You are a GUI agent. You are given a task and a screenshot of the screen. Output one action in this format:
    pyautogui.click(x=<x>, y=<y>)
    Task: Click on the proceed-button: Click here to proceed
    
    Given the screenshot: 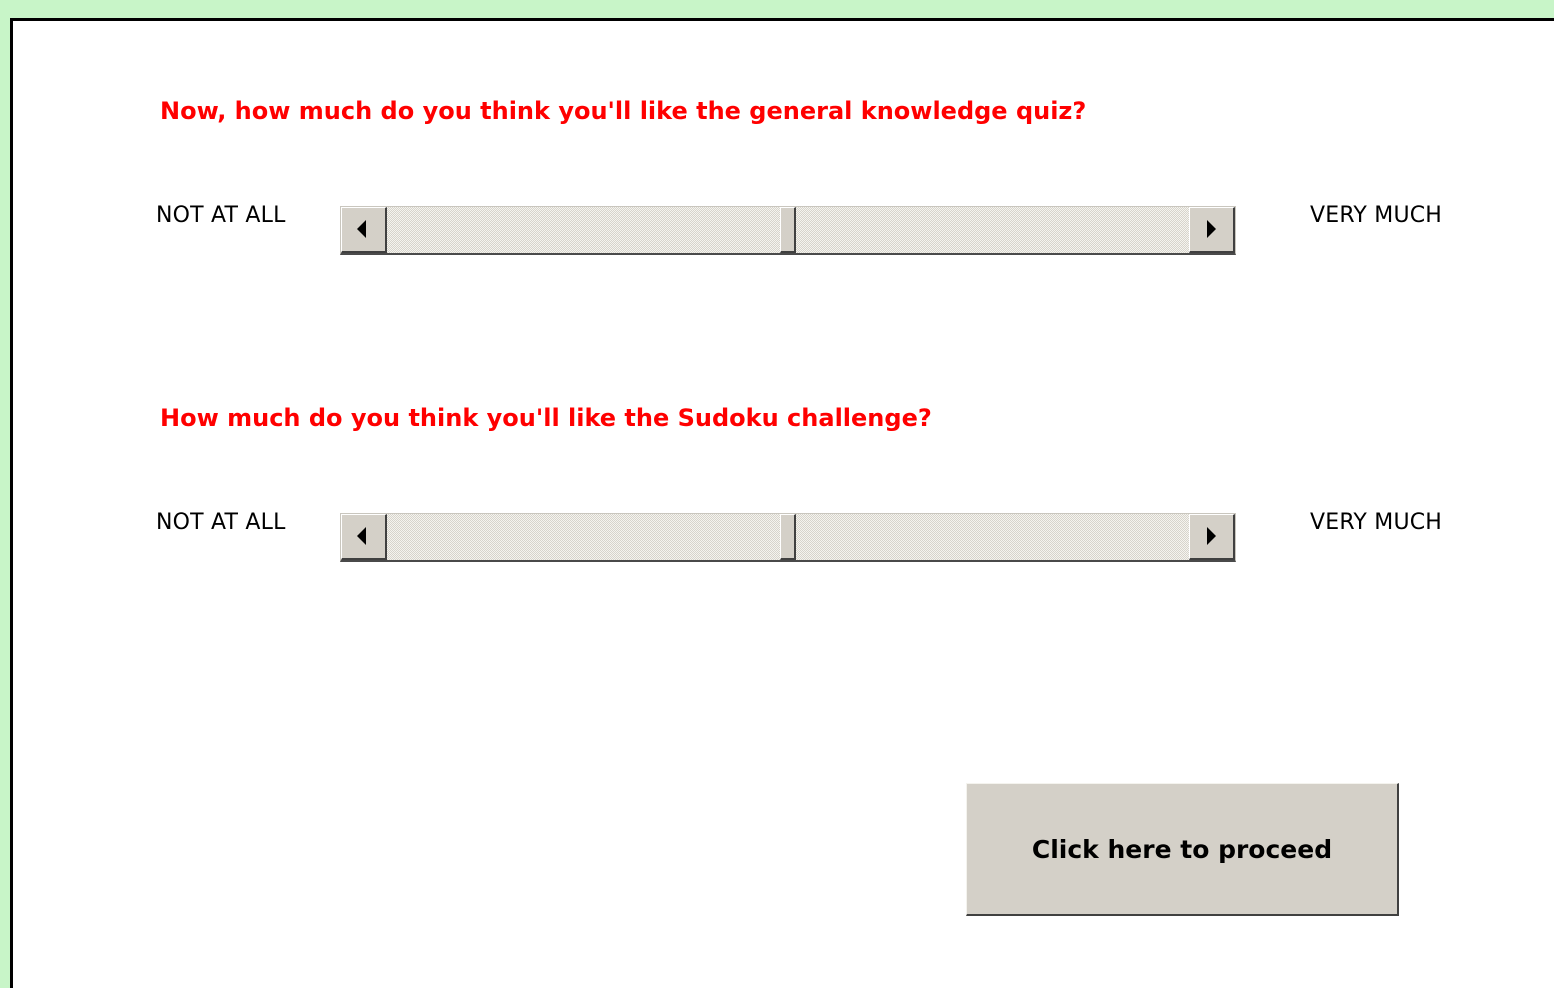 What is the action you would take?
    pyautogui.click(x=1182, y=849)
    